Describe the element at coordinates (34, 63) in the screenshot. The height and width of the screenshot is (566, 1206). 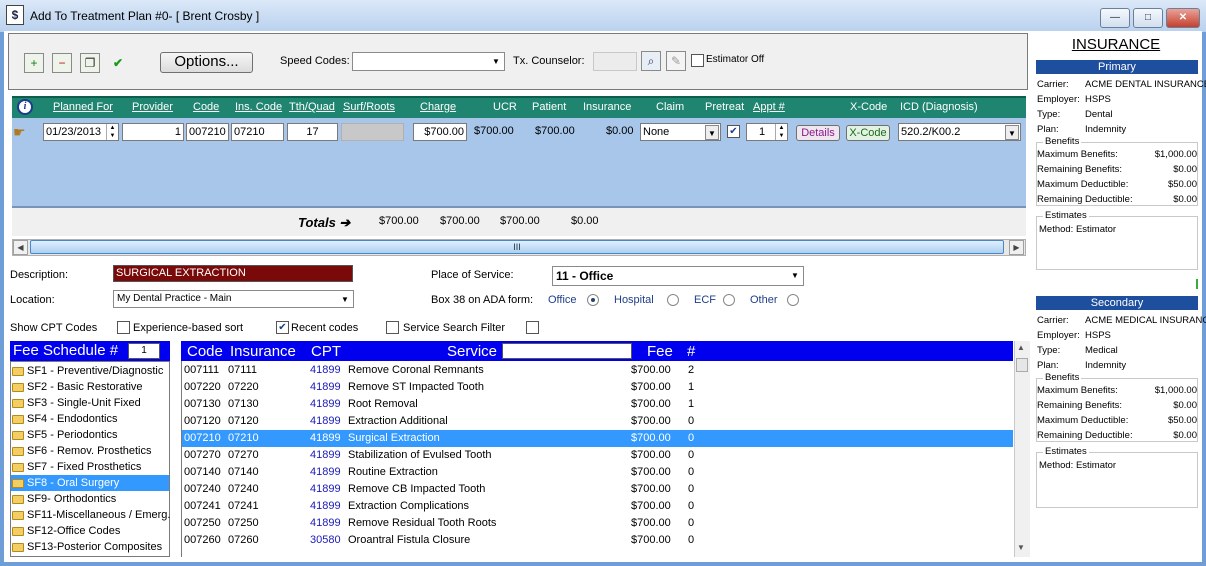
I see `add-document-icon: +` at that location.